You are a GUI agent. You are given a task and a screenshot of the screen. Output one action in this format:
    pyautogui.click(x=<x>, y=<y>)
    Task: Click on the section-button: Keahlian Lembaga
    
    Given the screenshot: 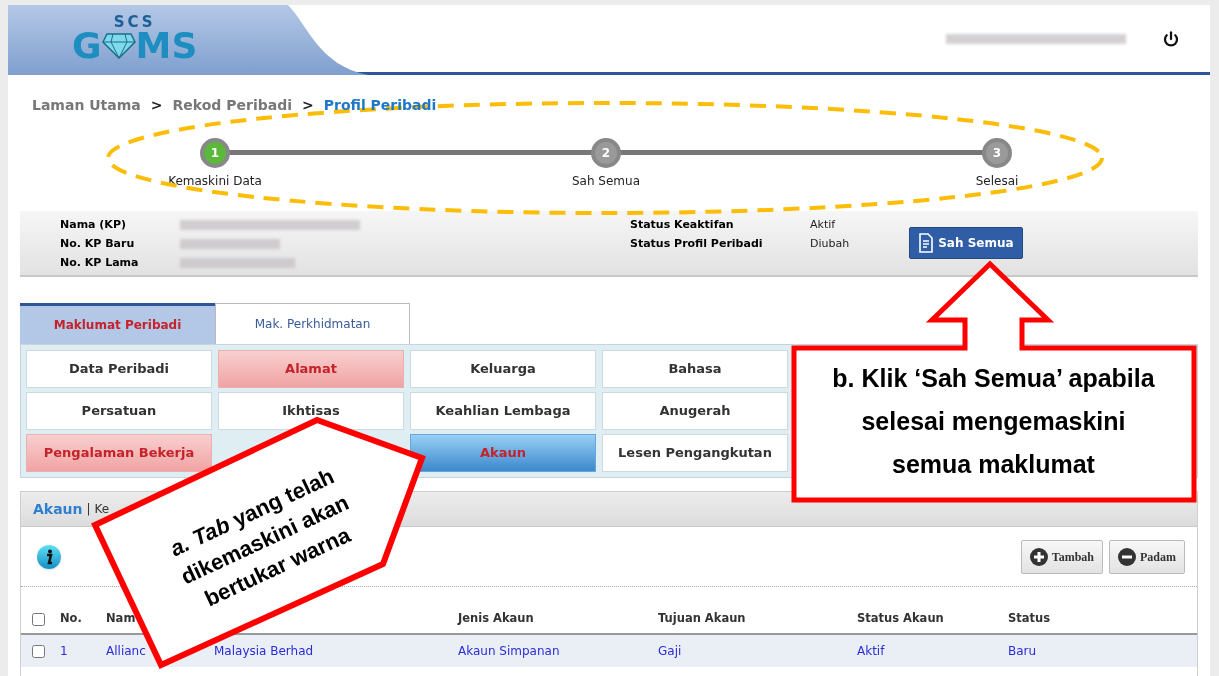 What is the action you would take?
    pyautogui.click(x=503, y=411)
    